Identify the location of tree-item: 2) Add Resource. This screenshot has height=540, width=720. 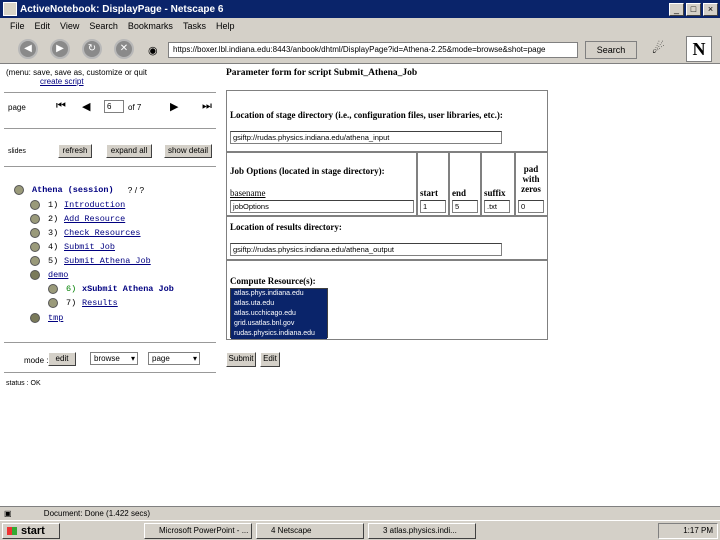
(77, 218).